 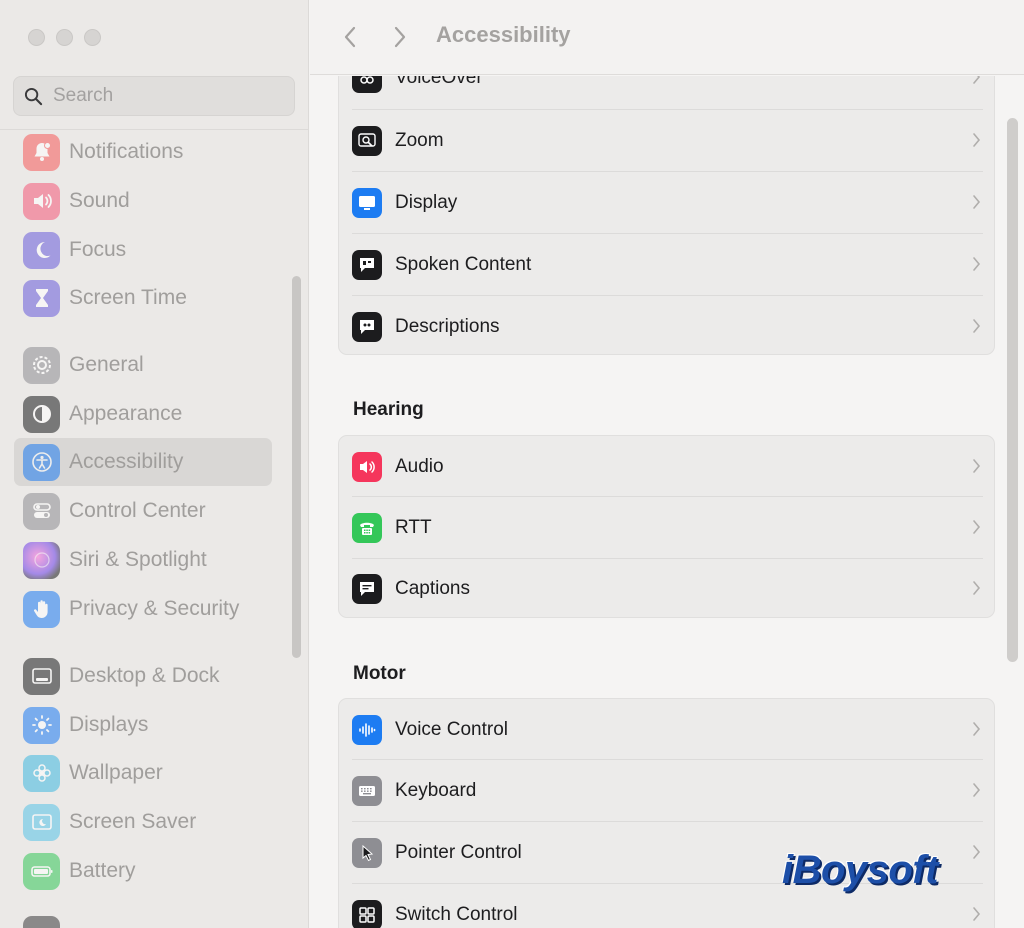 I want to click on sidebar-item-screen-saver: Screen Saver, so click(x=143, y=822).